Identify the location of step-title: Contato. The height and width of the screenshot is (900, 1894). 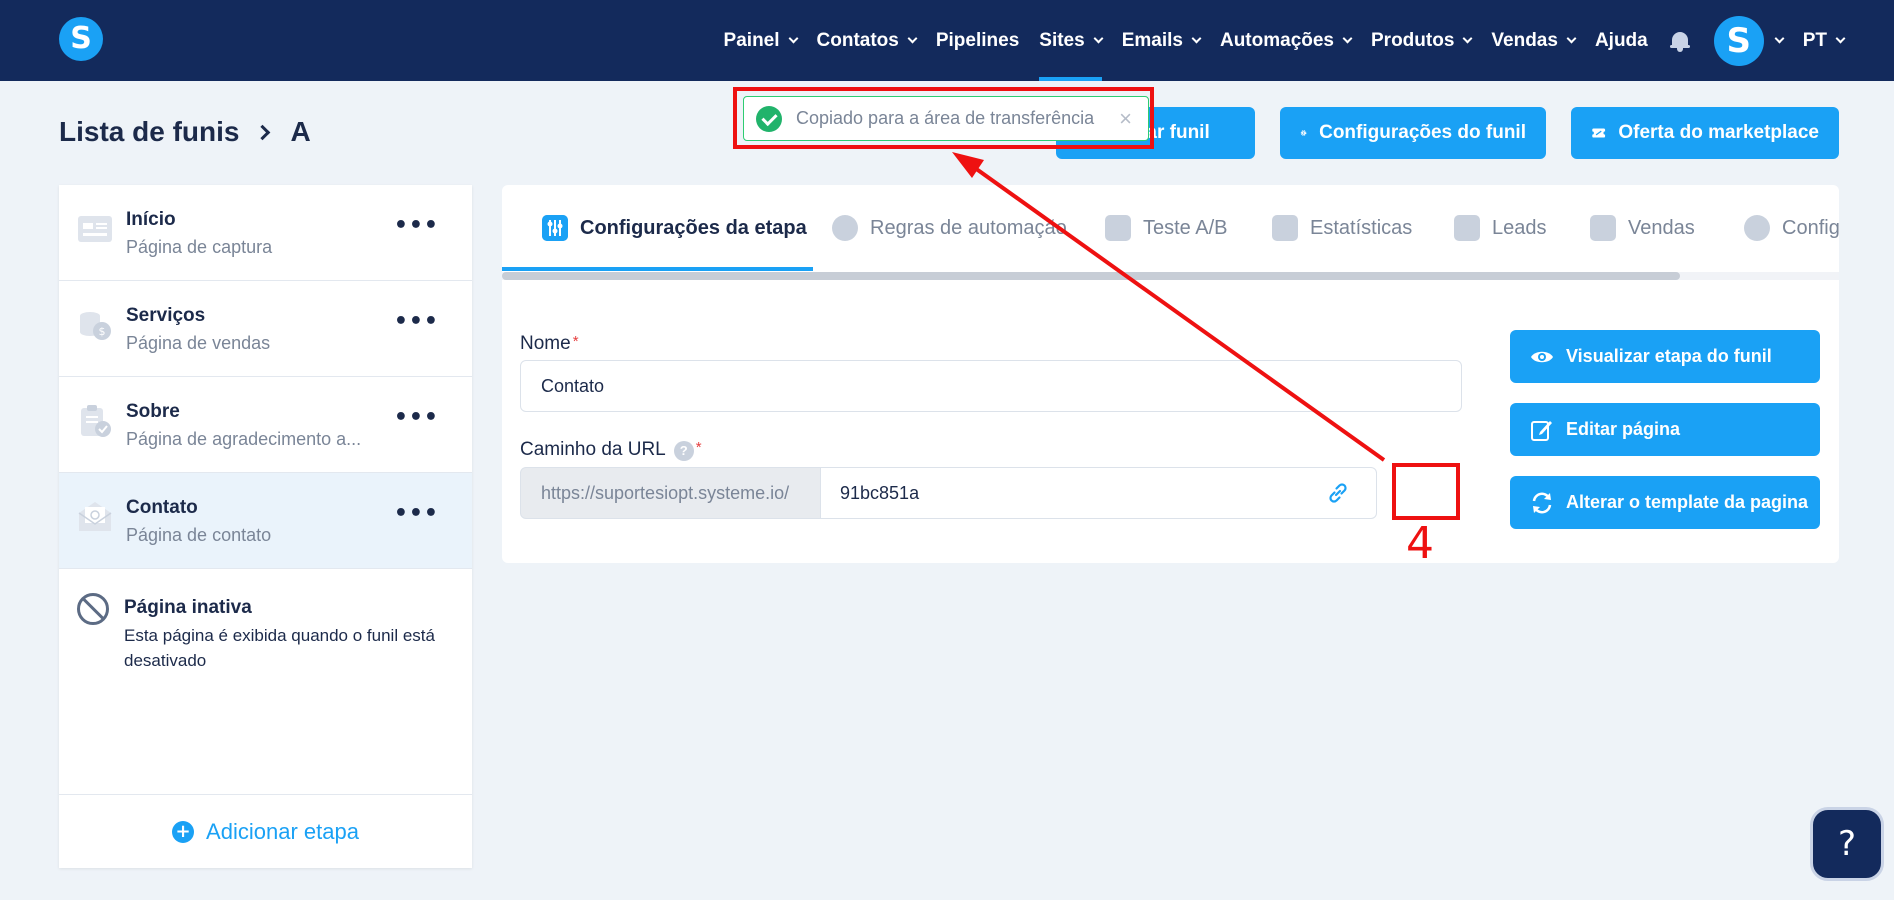
(162, 507).